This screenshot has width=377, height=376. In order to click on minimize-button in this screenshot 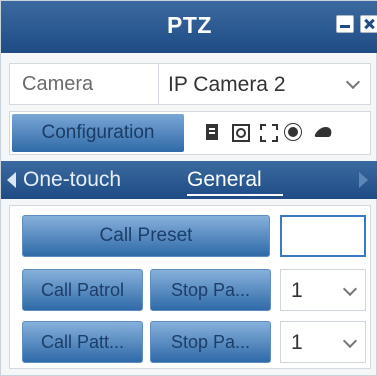, I will do `click(345, 24)`.